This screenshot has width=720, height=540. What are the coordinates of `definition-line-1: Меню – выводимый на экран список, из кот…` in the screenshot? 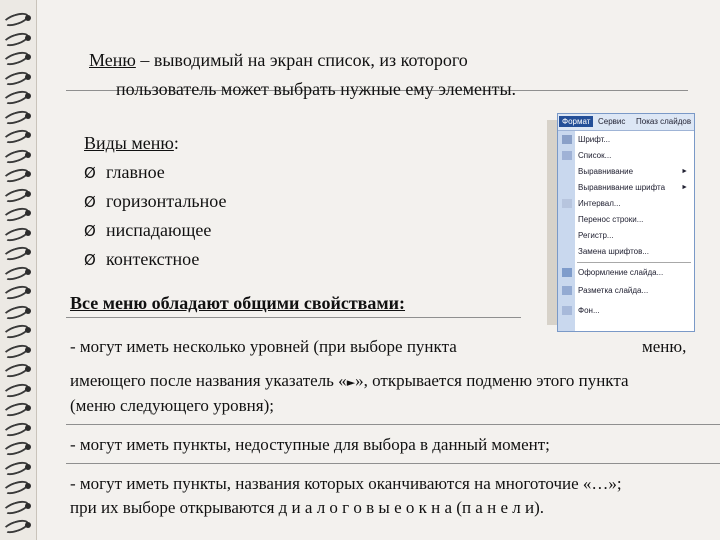 It's located at (278, 60).